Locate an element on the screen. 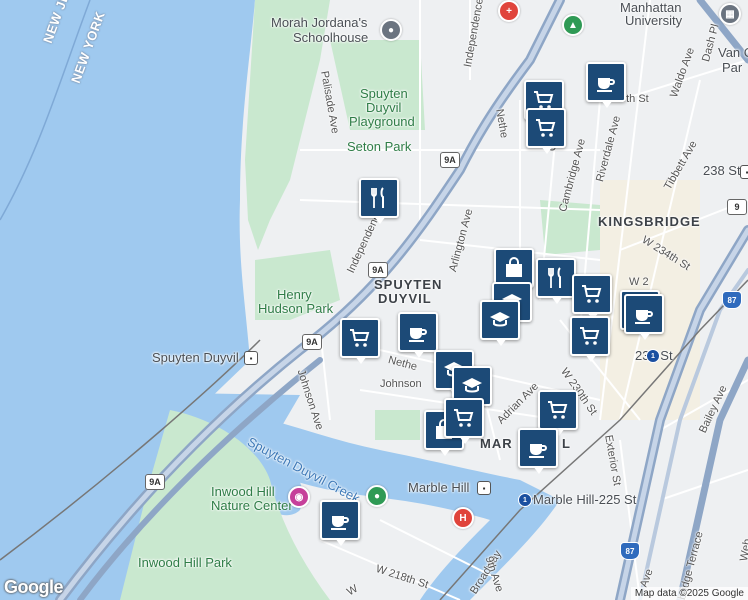 The width and height of the screenshot is (748, 600). shopping-bag-icon is located at coordinates (514, 268).